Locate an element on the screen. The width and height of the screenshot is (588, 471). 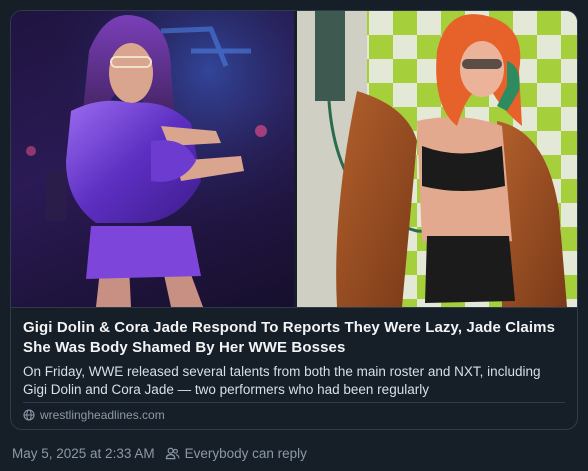
post-timestamp: May 5, 2025 at 2:33 AM is located at coordinates (83, 453).